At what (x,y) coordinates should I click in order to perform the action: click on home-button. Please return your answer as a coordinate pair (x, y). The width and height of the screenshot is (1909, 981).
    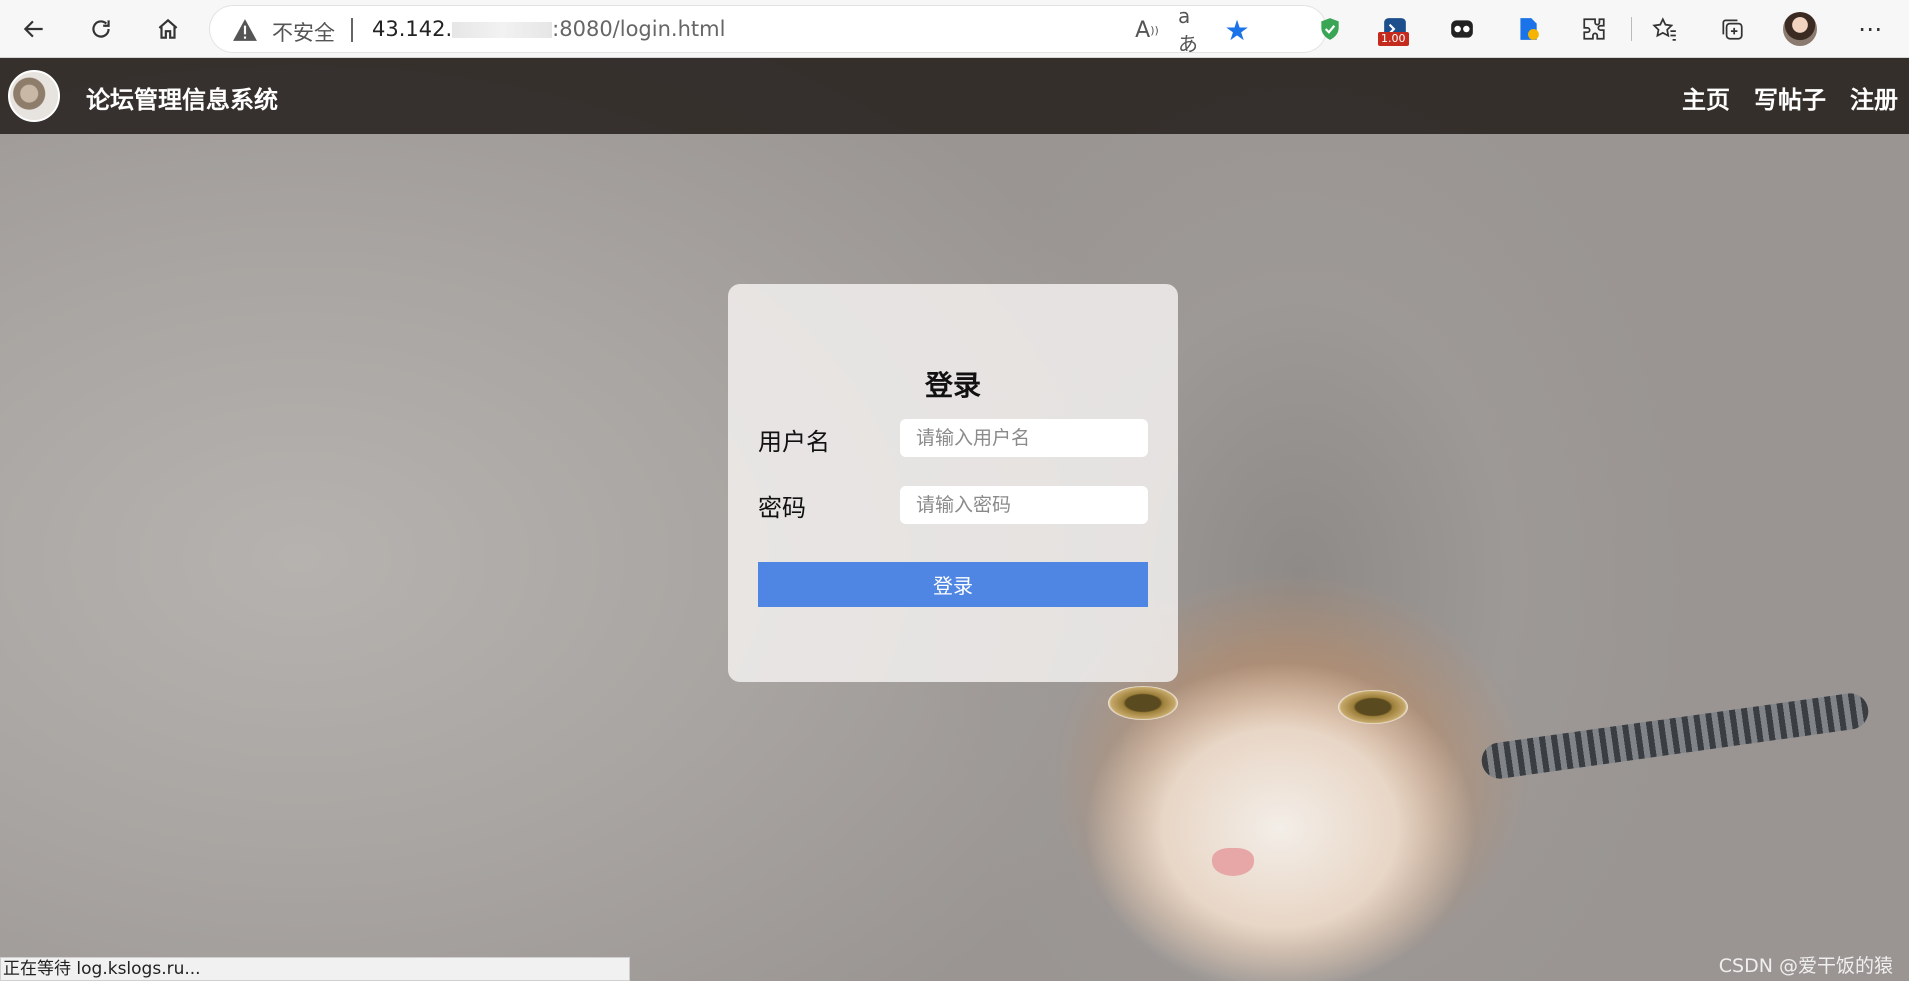
    Looking at the image, I should click on (168, 29).